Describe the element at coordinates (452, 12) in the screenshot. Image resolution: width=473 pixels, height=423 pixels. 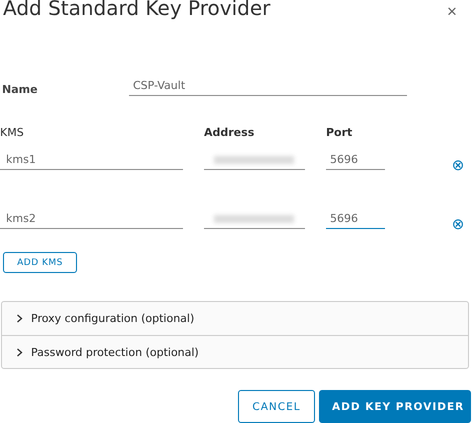
I see `close-button: ×` at that location.